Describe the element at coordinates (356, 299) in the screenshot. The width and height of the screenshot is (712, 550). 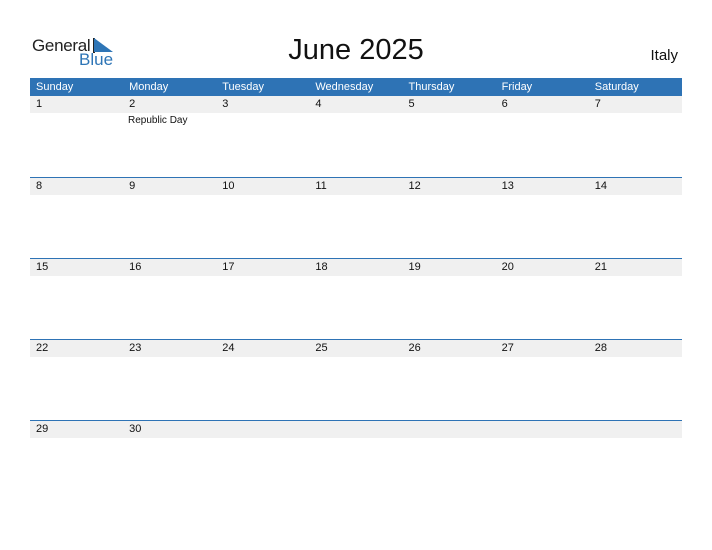
I see `week-row: 15 16 17 18 19 20 21` at that location.